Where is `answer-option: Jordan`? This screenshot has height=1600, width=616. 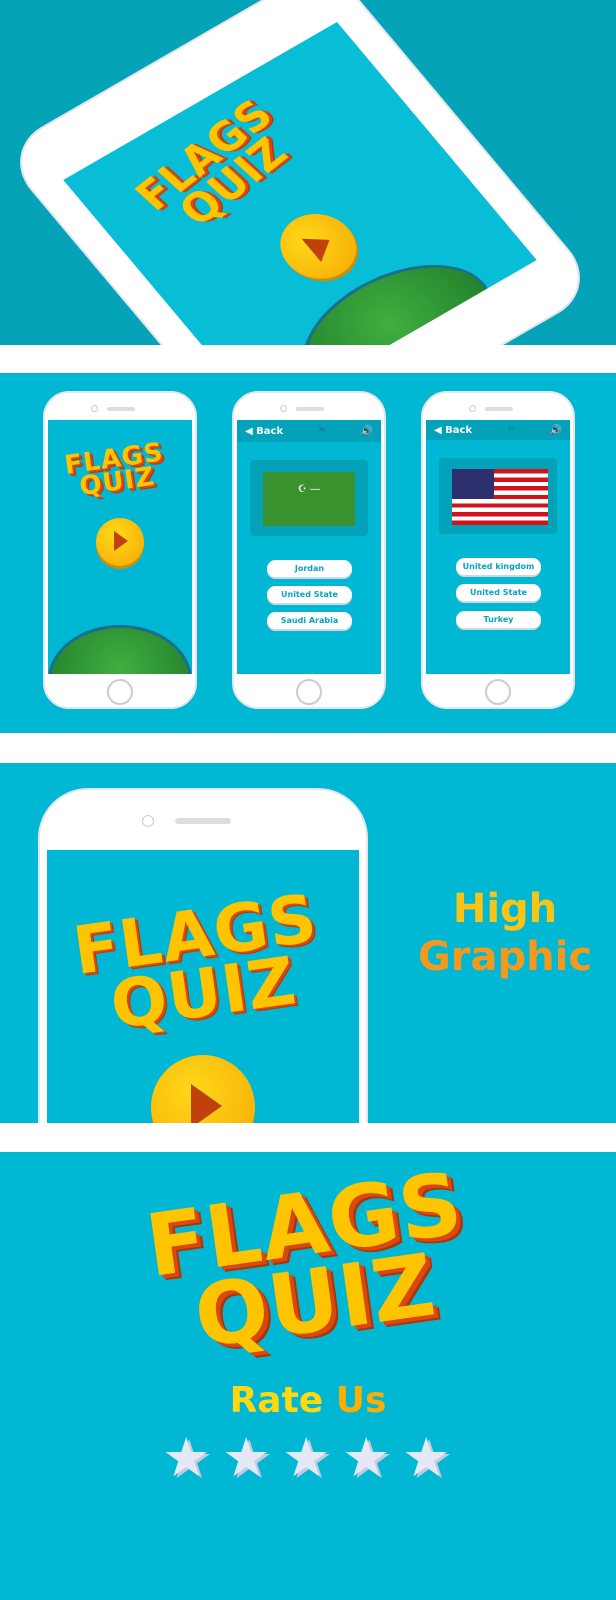 answer-option: Jordan is located at coordinates (309, 568).